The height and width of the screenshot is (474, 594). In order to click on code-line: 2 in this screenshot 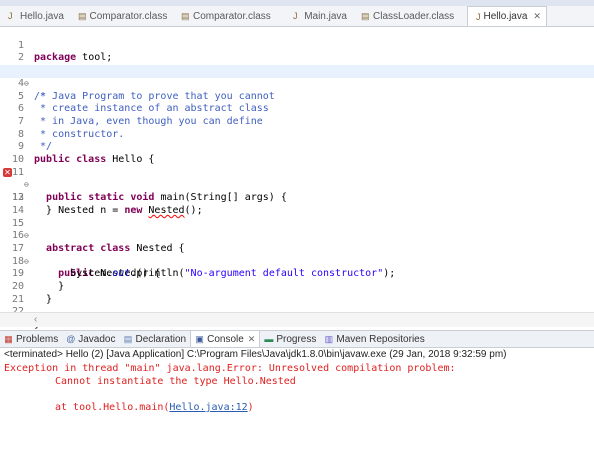, I will do `click(297, 51)`.